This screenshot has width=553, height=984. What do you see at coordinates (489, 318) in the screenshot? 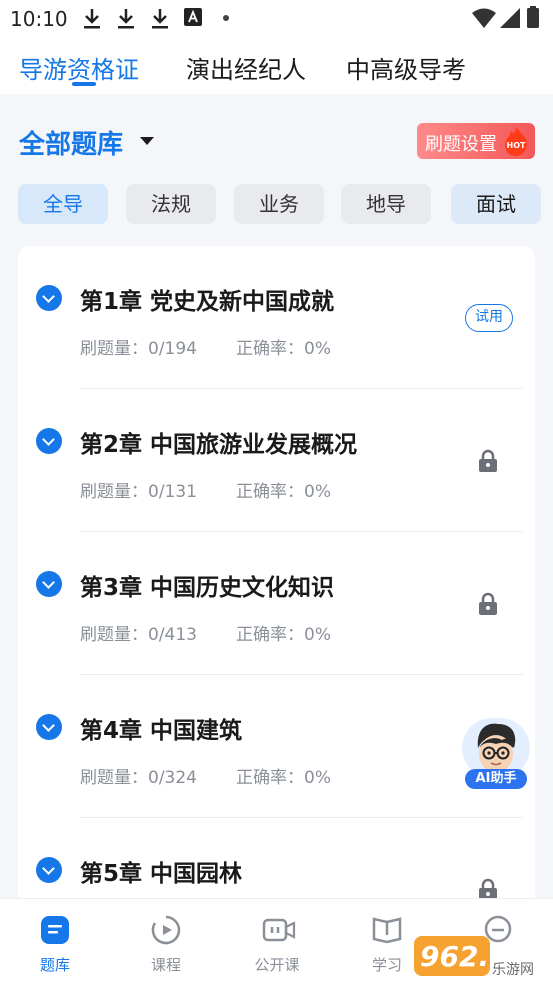
I see `trial-badge: 试用` at bounding box center [489, 318].